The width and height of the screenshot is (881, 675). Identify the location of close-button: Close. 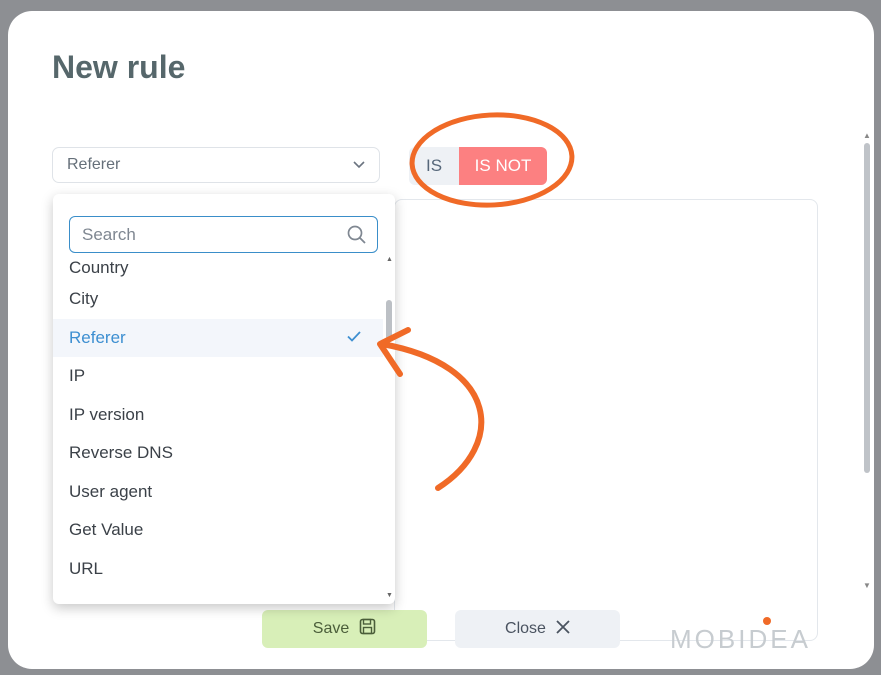
(537, 629).